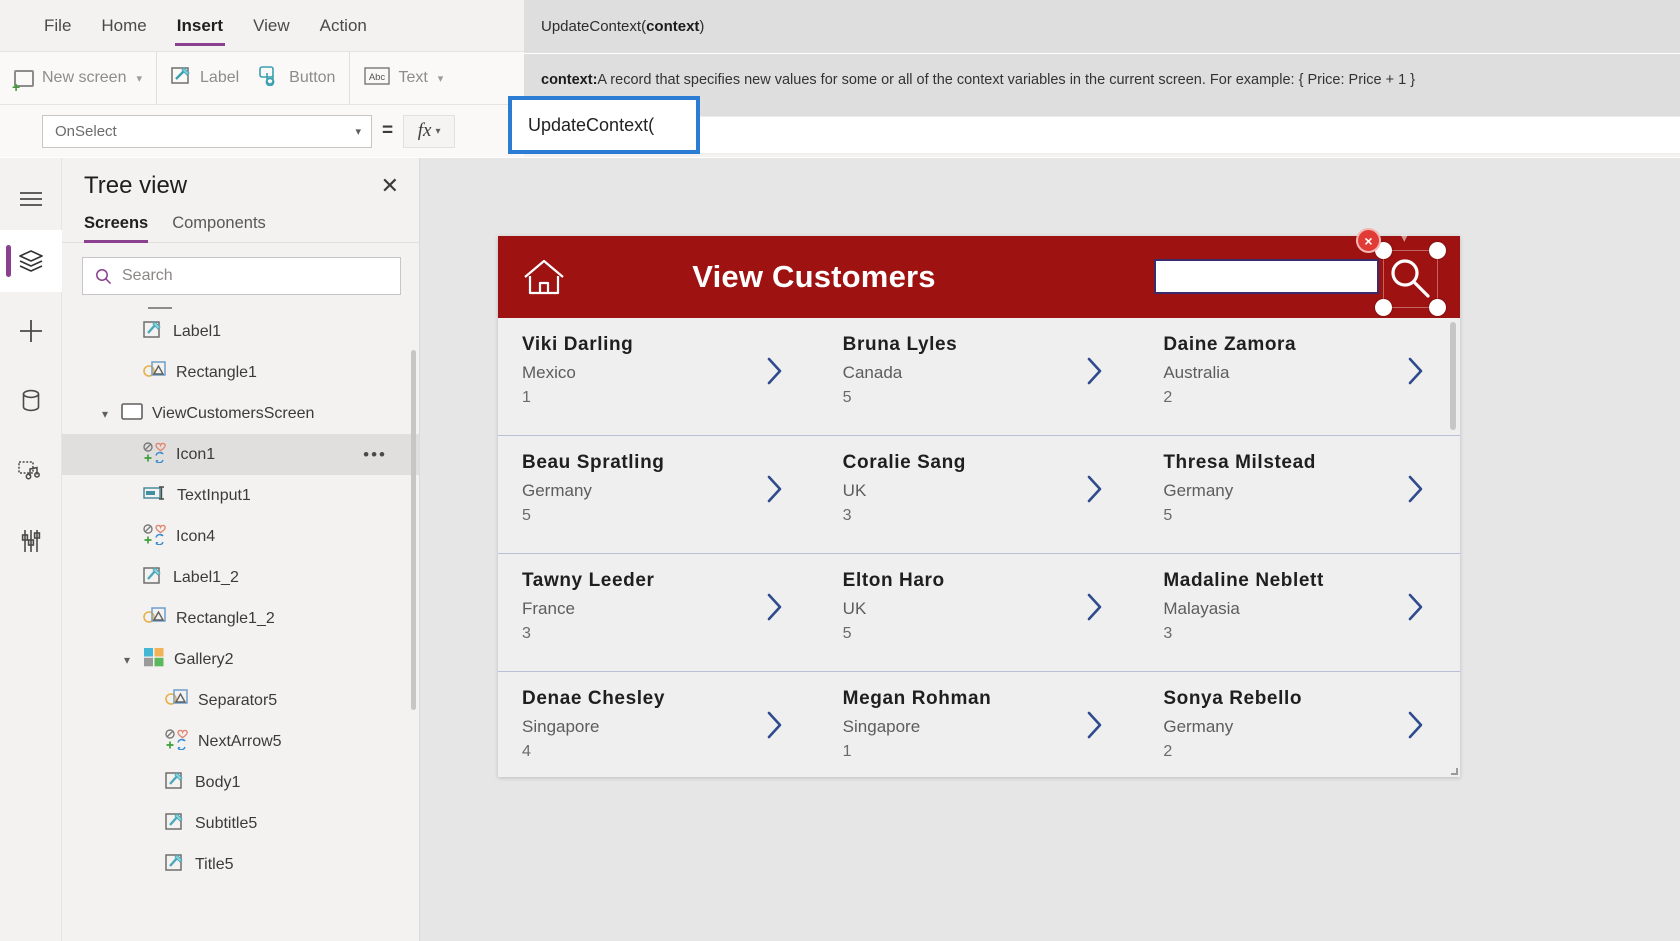 The width and height of the screenshot is (1680, 941). Describe the element at coordinates (1437, 307) in the screenshot. I see `resize-handle-bottom-right` at that location.